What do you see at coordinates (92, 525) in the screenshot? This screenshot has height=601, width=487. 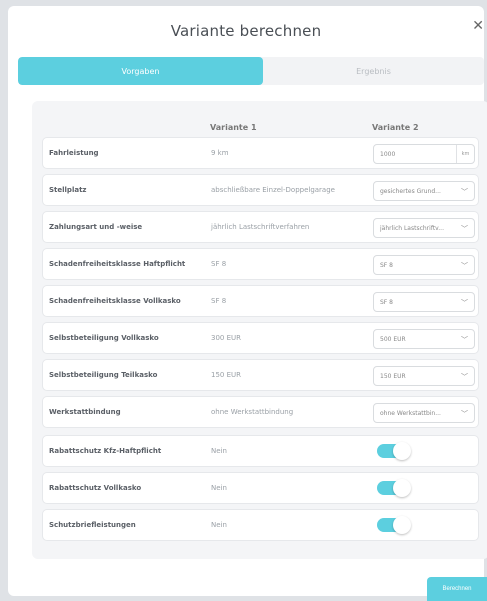 I see `row-label: Schutzbriefleistungen` at bounding box center [92, 525].